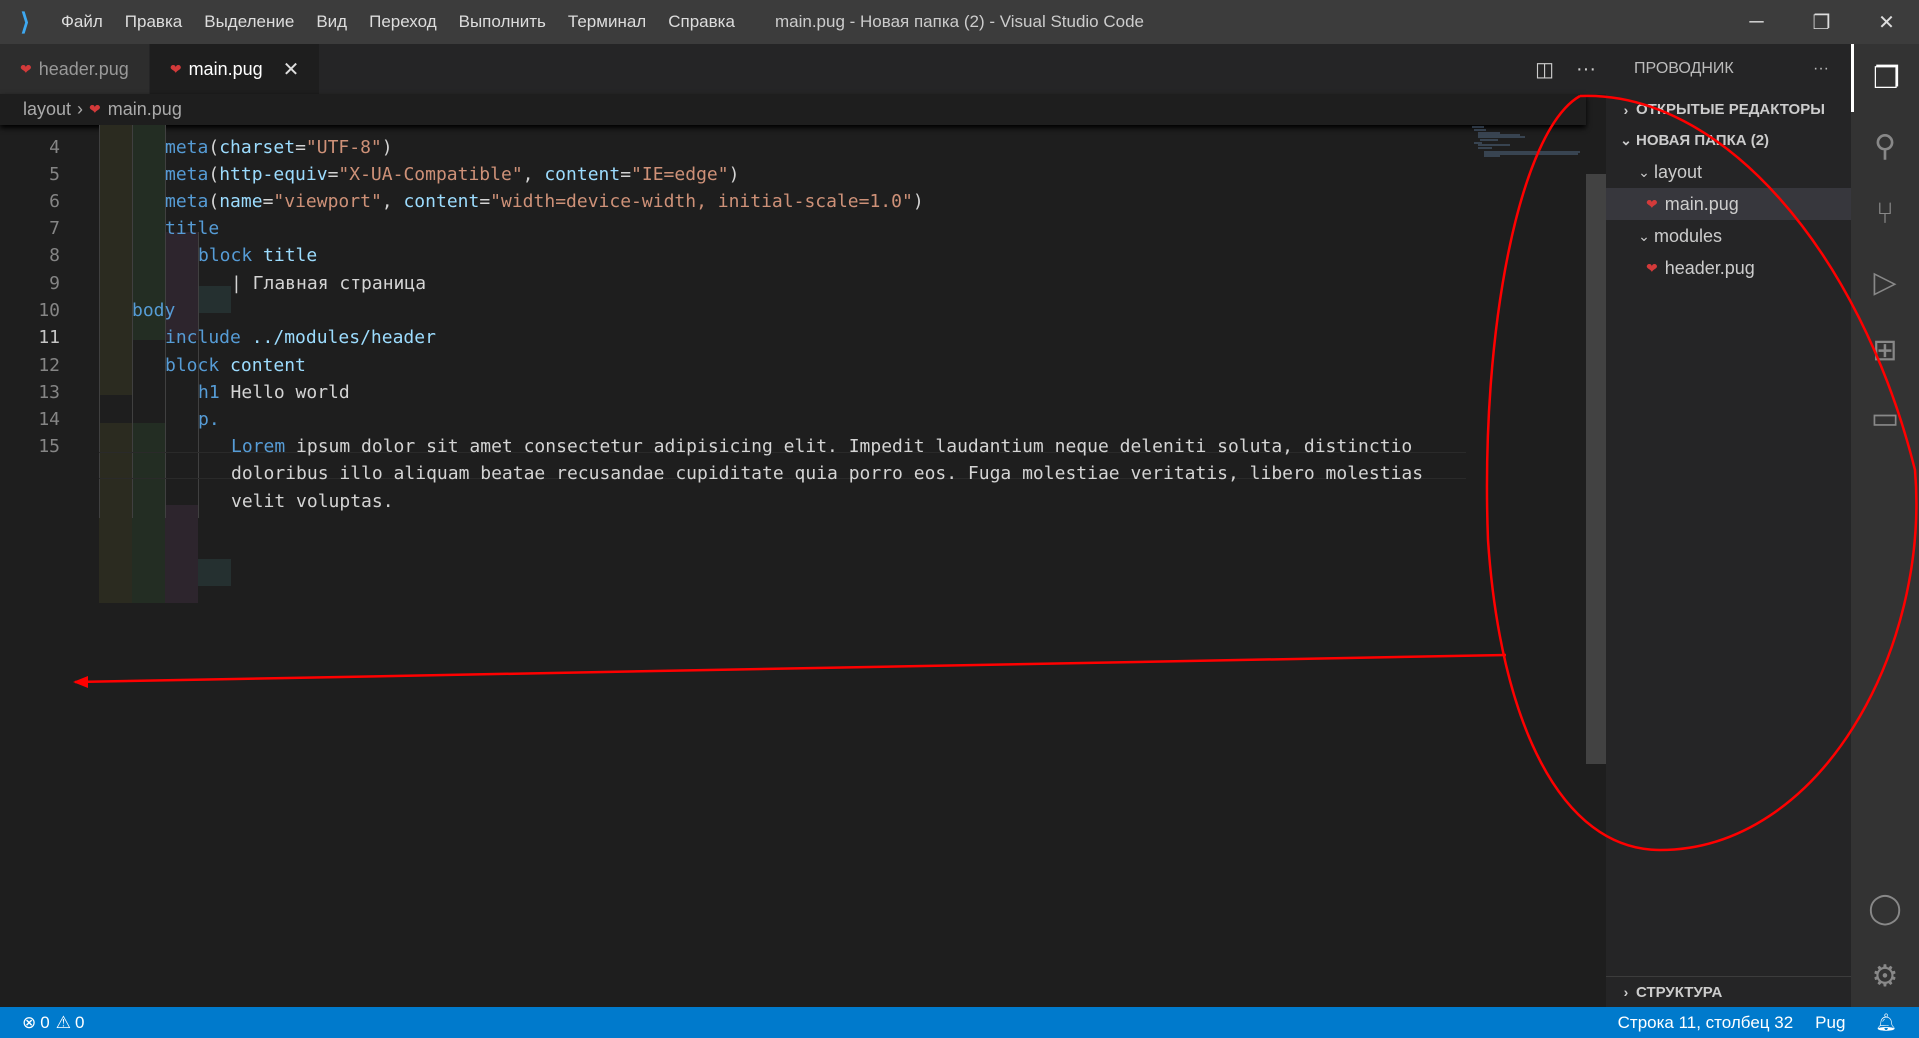 This screenshot has height=1038, width=1919. Describe the element at coordinates (1756, 22) in the screenshot. I see `minimize-button: ─` at that location.